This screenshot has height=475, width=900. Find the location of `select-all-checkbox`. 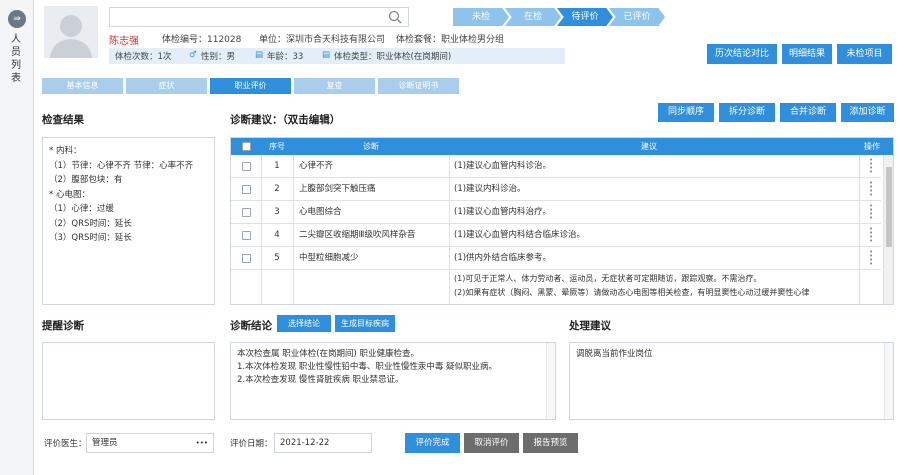

select-all-checkbox is located at coordinates (246, 146).